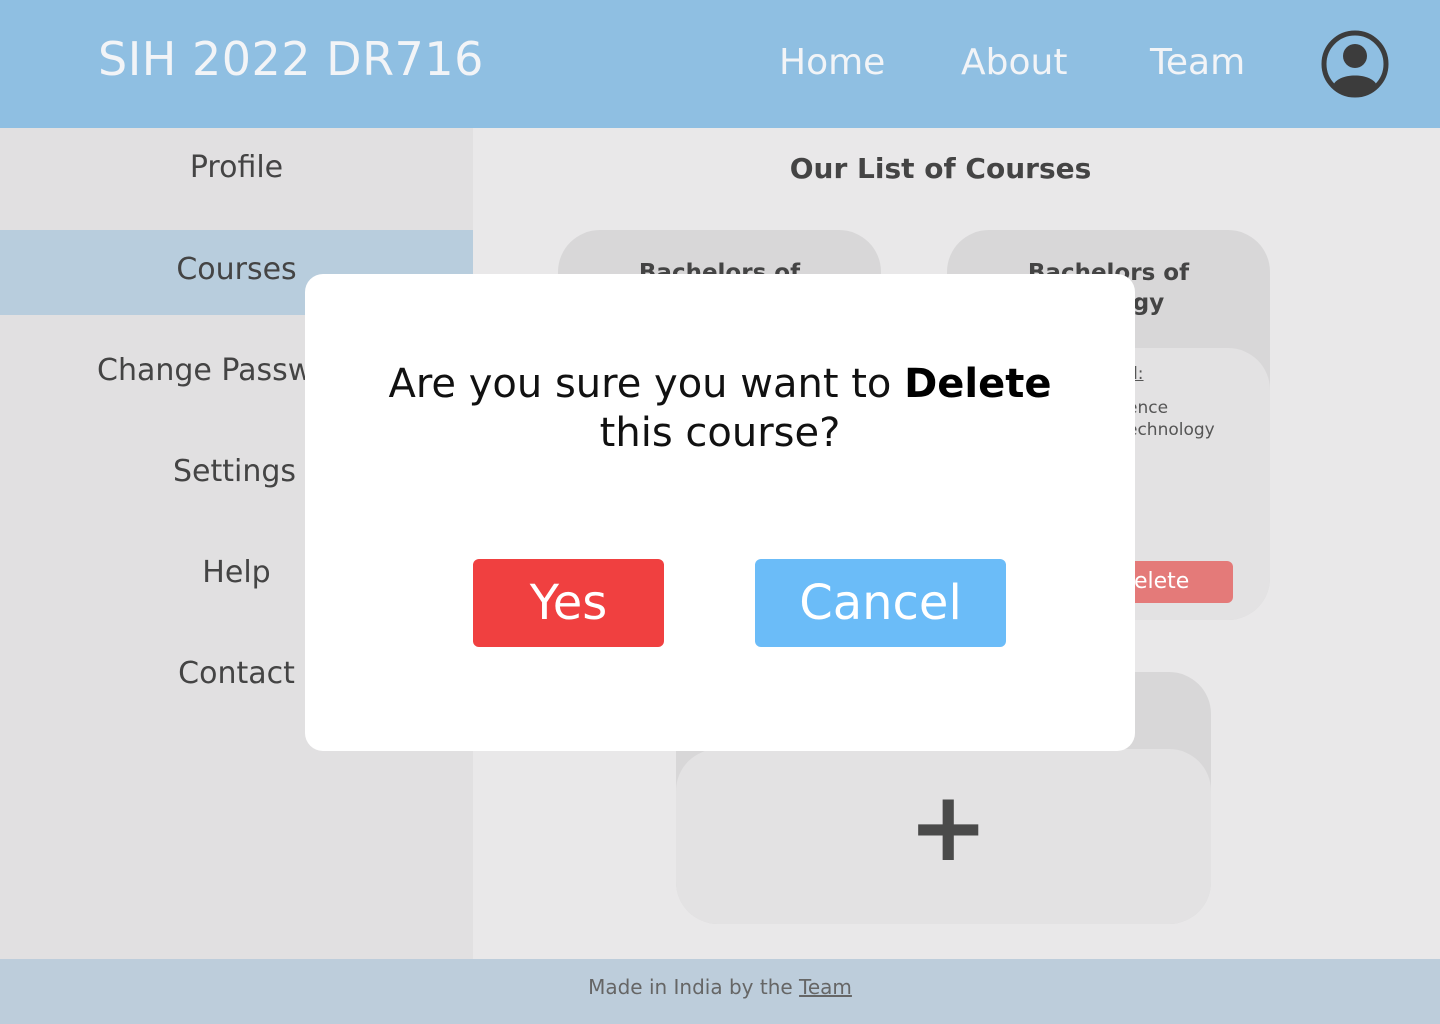 This screenshot has height=1024, width=1440. What do you see at coordinates (646, 384) in the screenshot?
I see `dialog-message-text: Are you sure you want to` at bounding box center [646, 384].